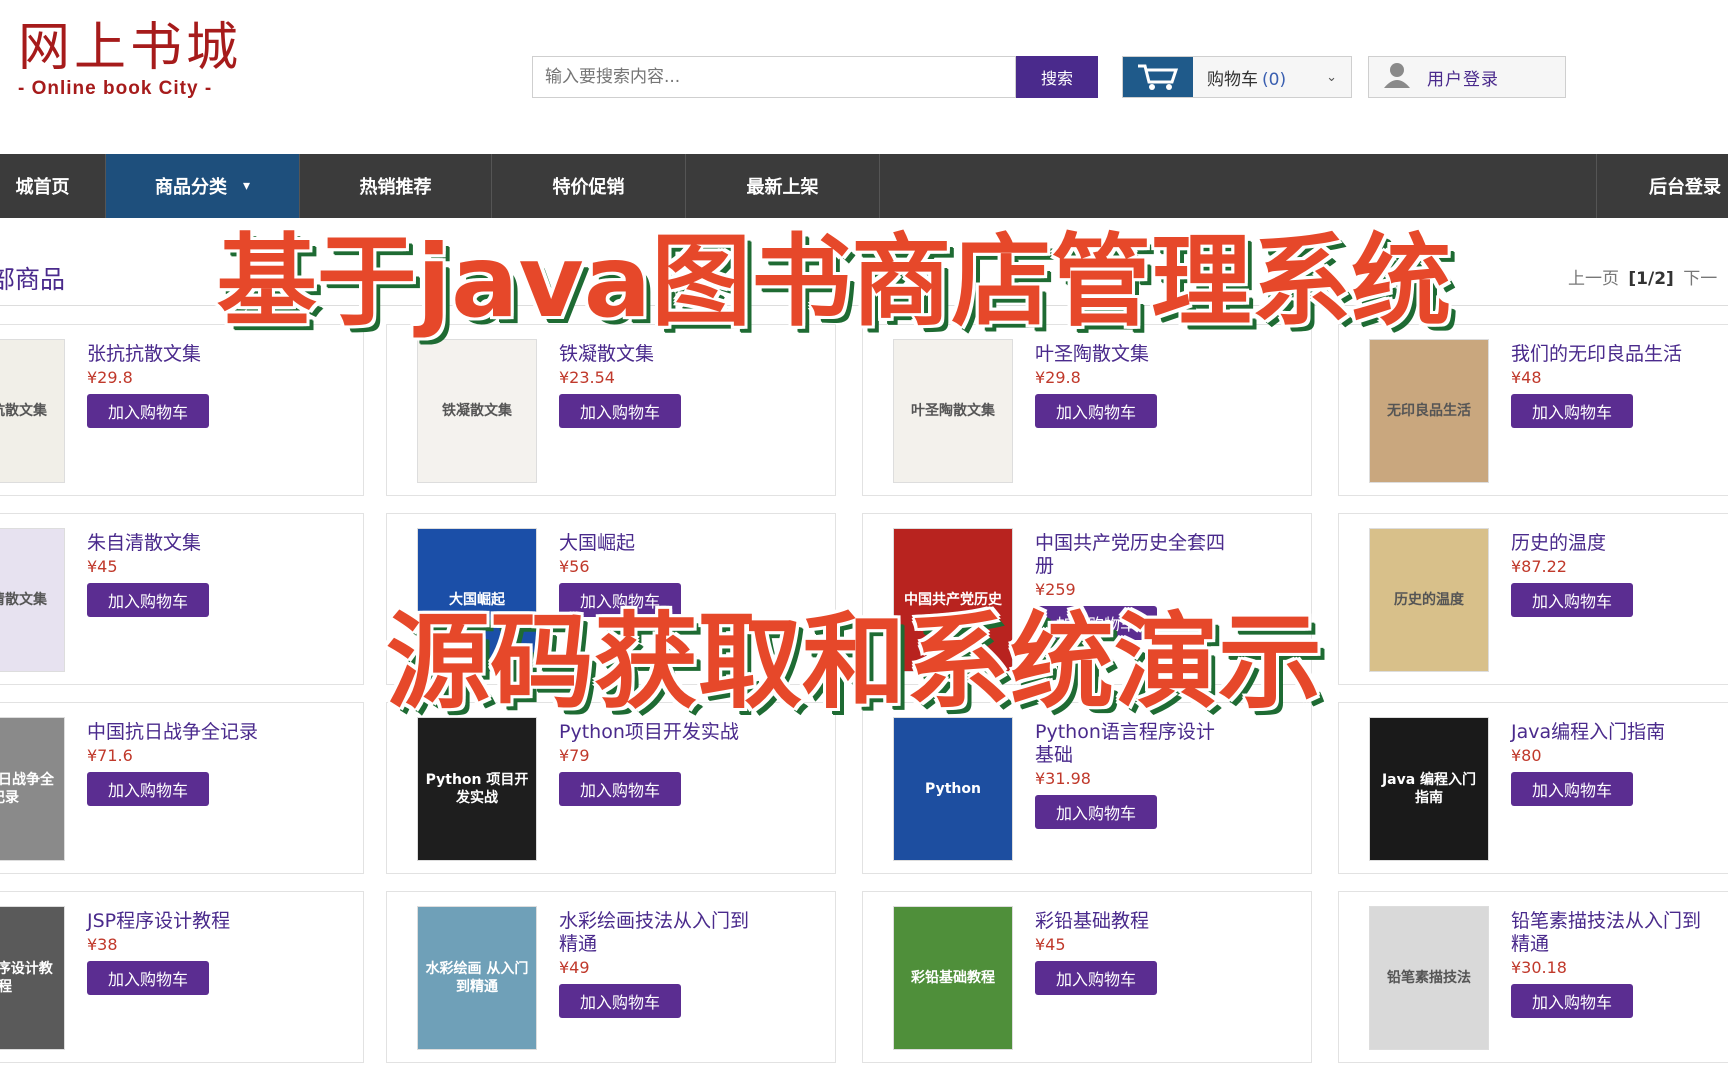  I want to click on book-title: JSP程序设计教程, so click(182, 921).